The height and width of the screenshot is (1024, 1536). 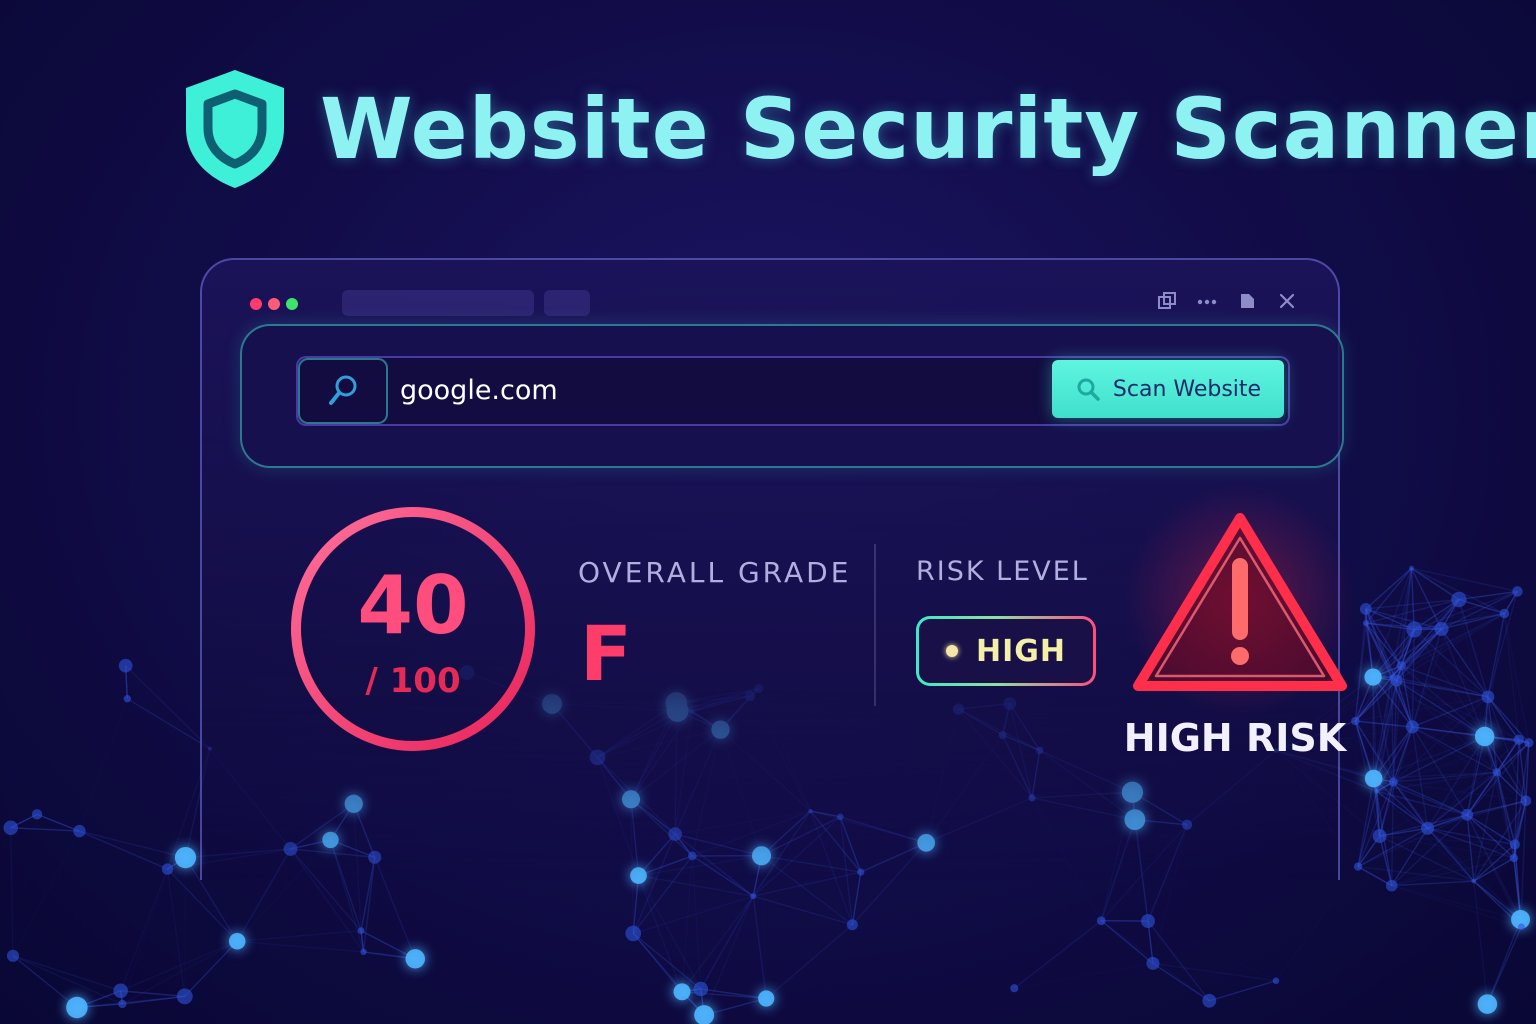 What do you see at coordinates (1235, 738) in the screenshot?
I see `high-risk-text: HIGH RISK` at bounding box center [1235, 738].